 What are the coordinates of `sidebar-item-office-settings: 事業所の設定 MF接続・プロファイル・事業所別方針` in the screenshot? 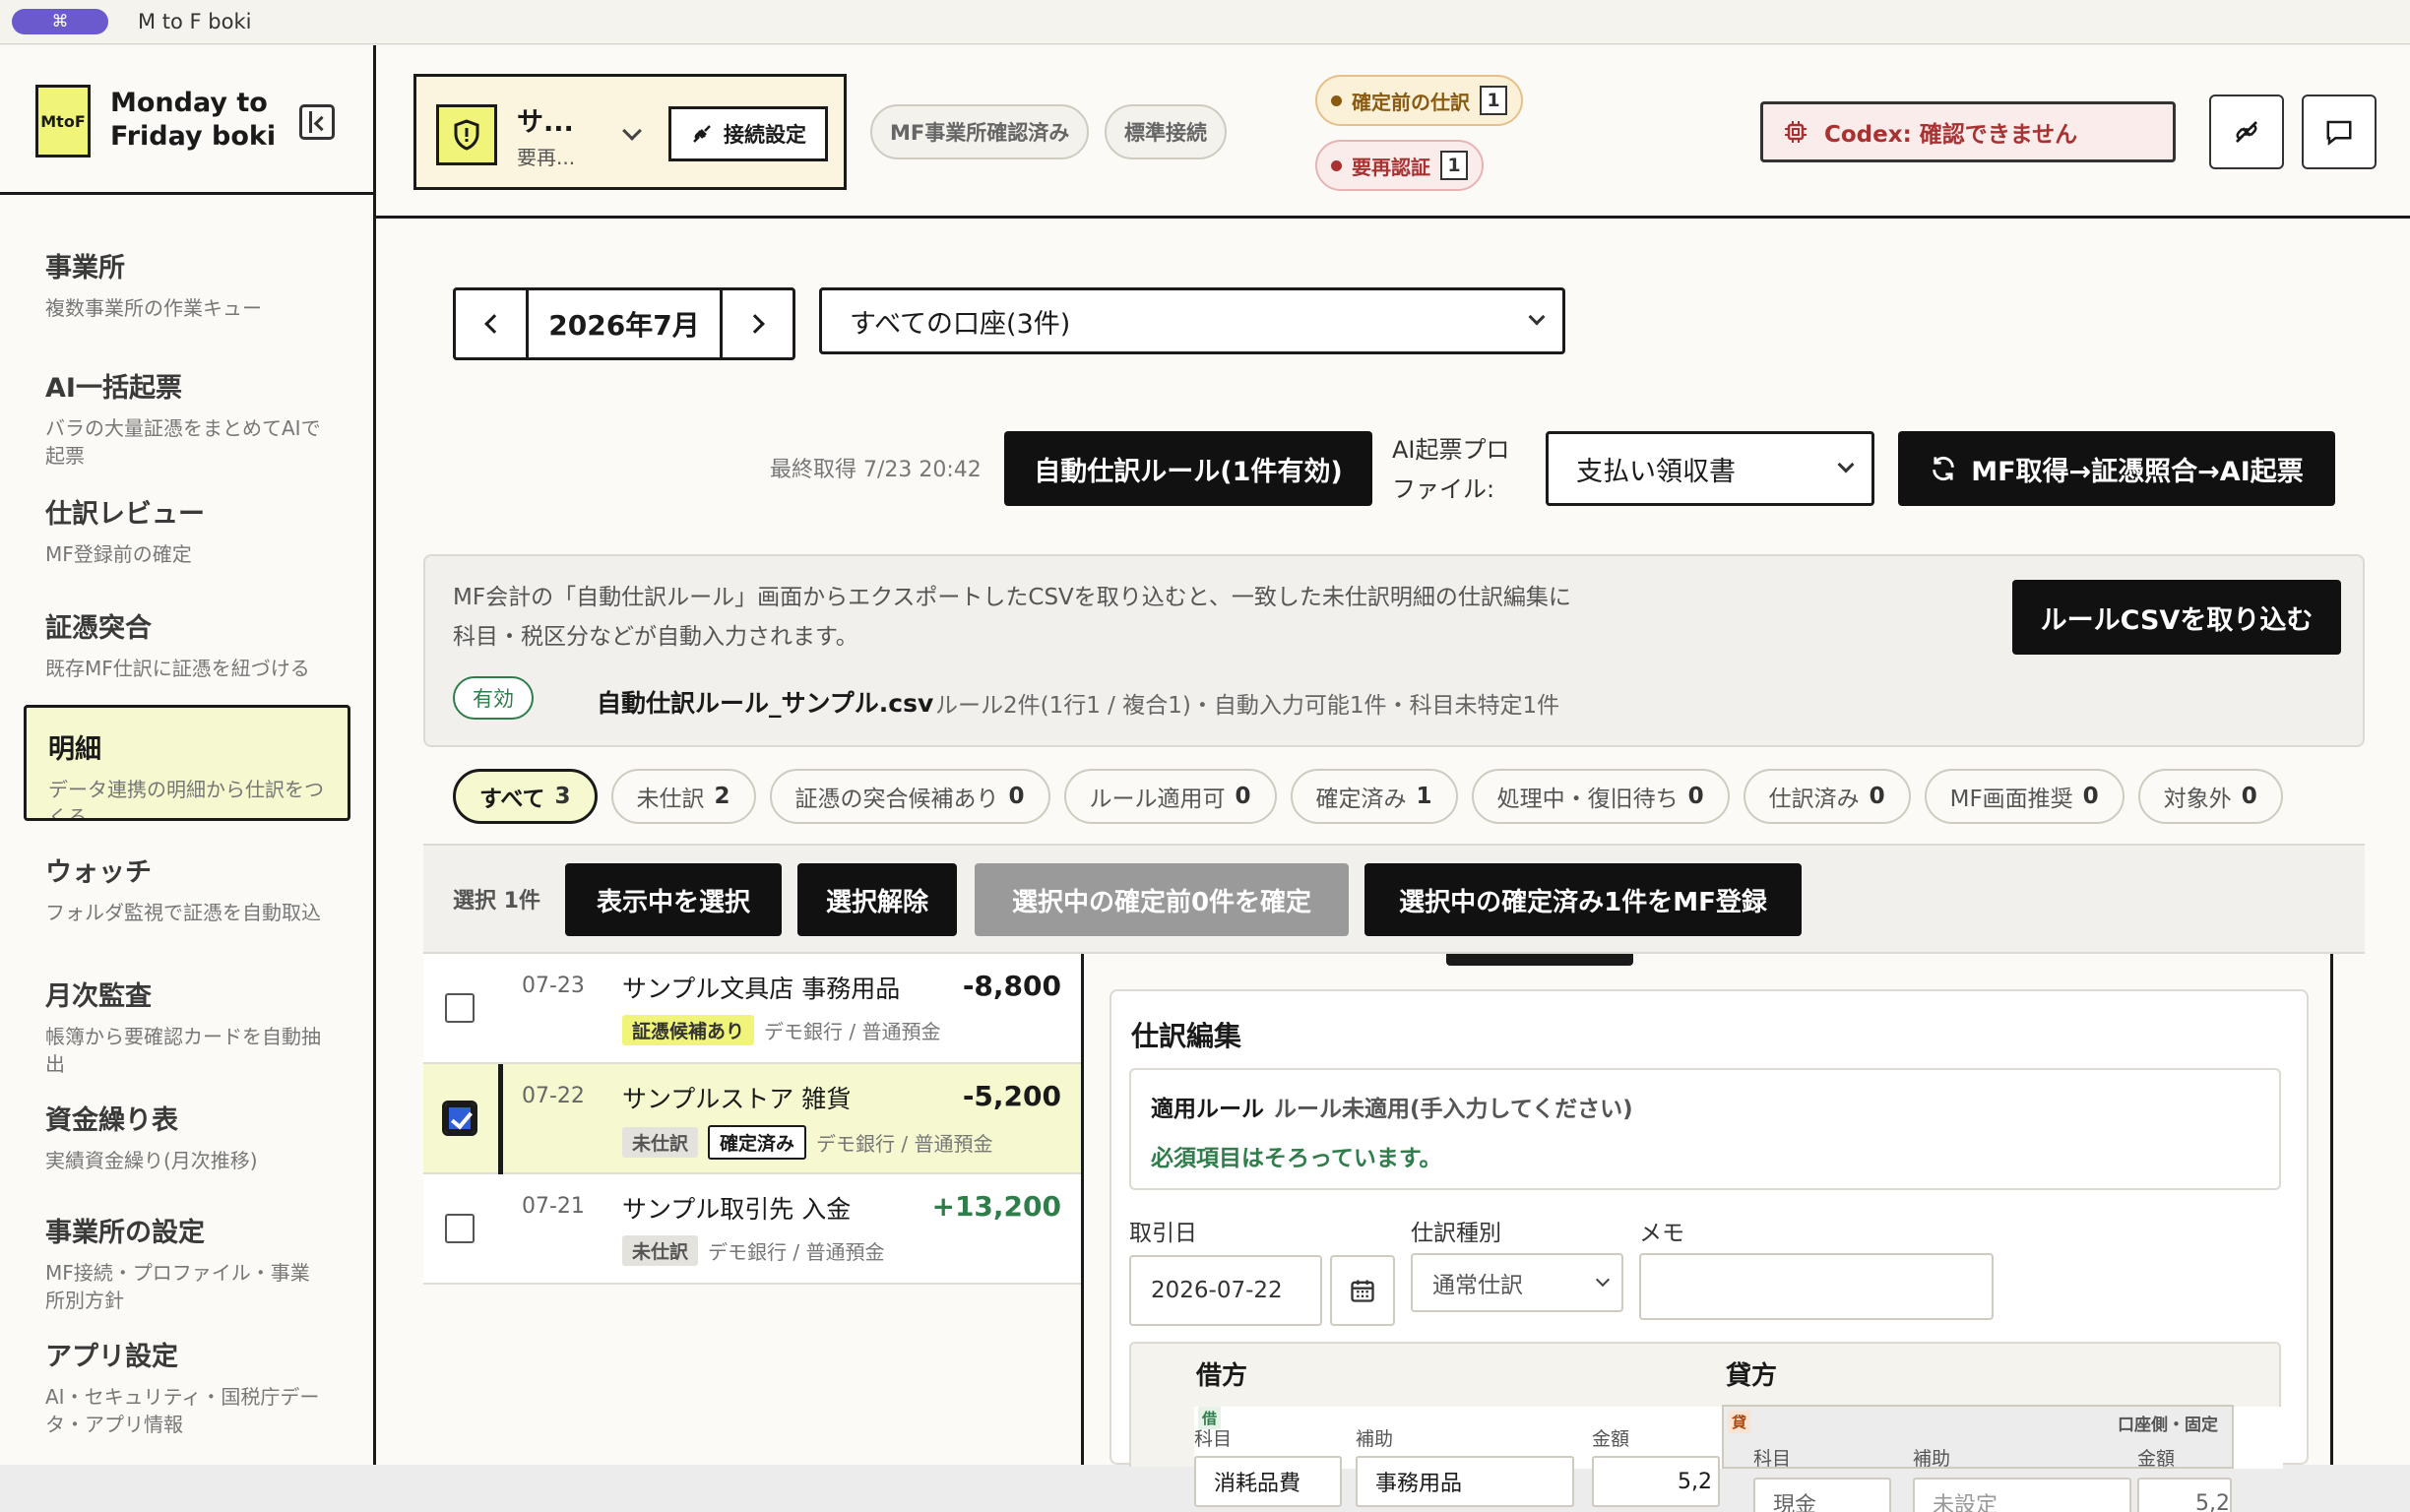 It's located at (187, 1251).